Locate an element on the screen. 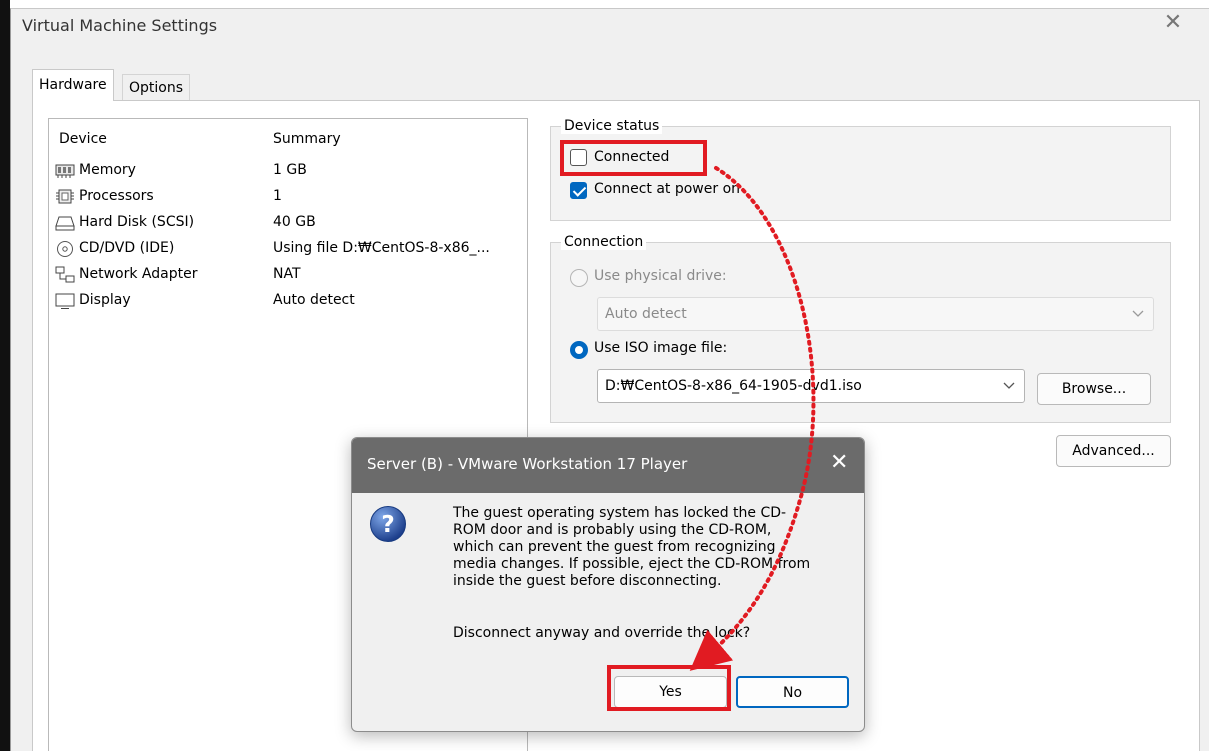 This screenshot has width=1209, height=751. annotation-arrow is located at coordinates (752, 418).